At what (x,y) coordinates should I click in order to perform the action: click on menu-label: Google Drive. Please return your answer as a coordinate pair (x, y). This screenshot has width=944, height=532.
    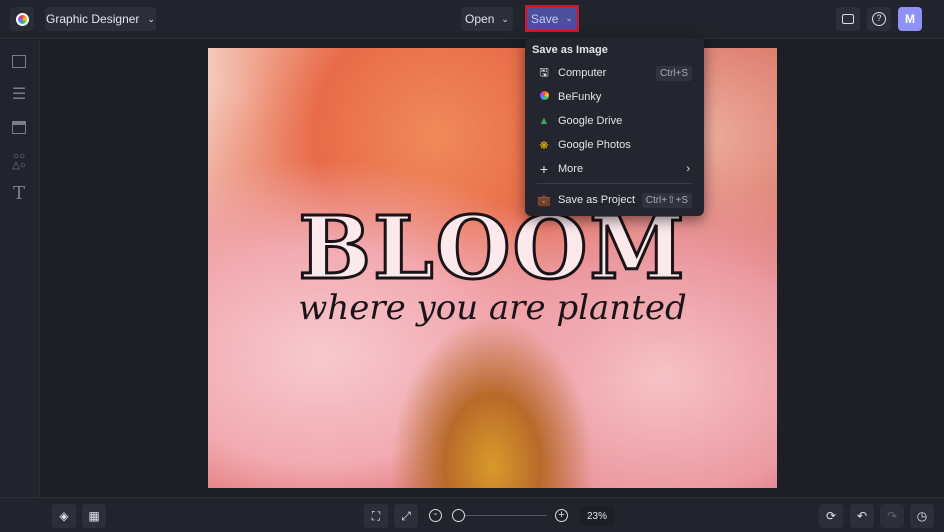
    Looking at the image, I should click on (590, 121).